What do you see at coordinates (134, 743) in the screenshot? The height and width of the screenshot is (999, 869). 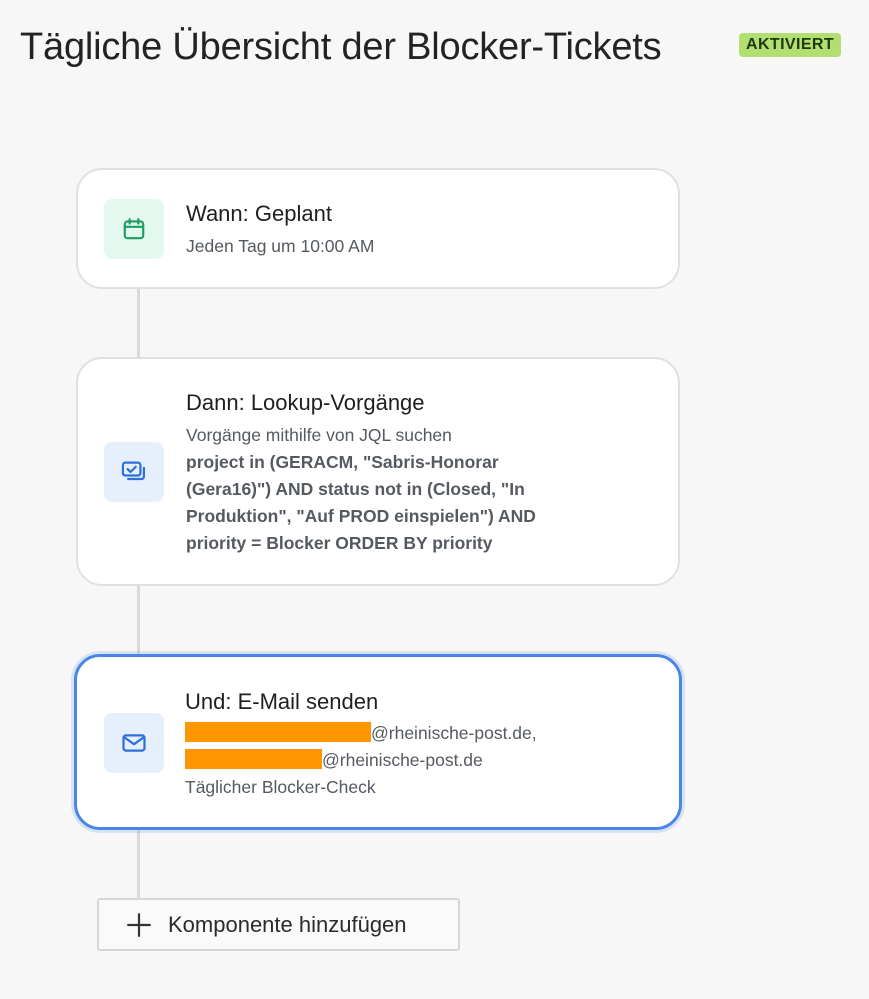 I see `envelope-icon` at bounding box center [134, 743].